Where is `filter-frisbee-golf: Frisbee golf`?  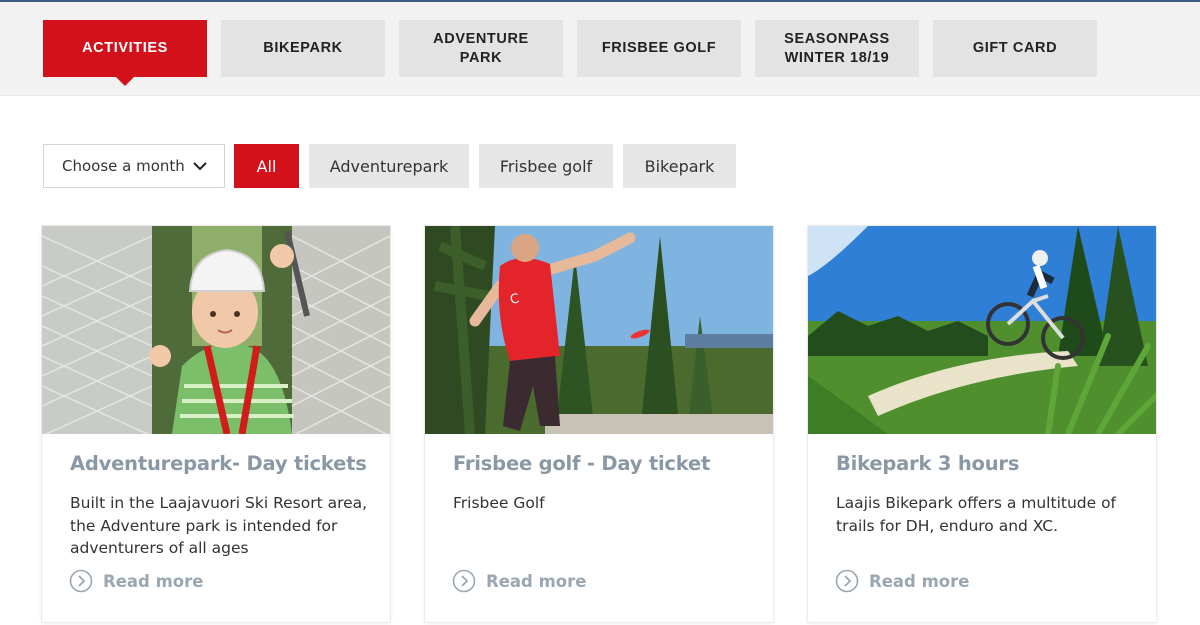 filter-frisbee-golf: Frisbee golf is located at coordinates (546, 166).